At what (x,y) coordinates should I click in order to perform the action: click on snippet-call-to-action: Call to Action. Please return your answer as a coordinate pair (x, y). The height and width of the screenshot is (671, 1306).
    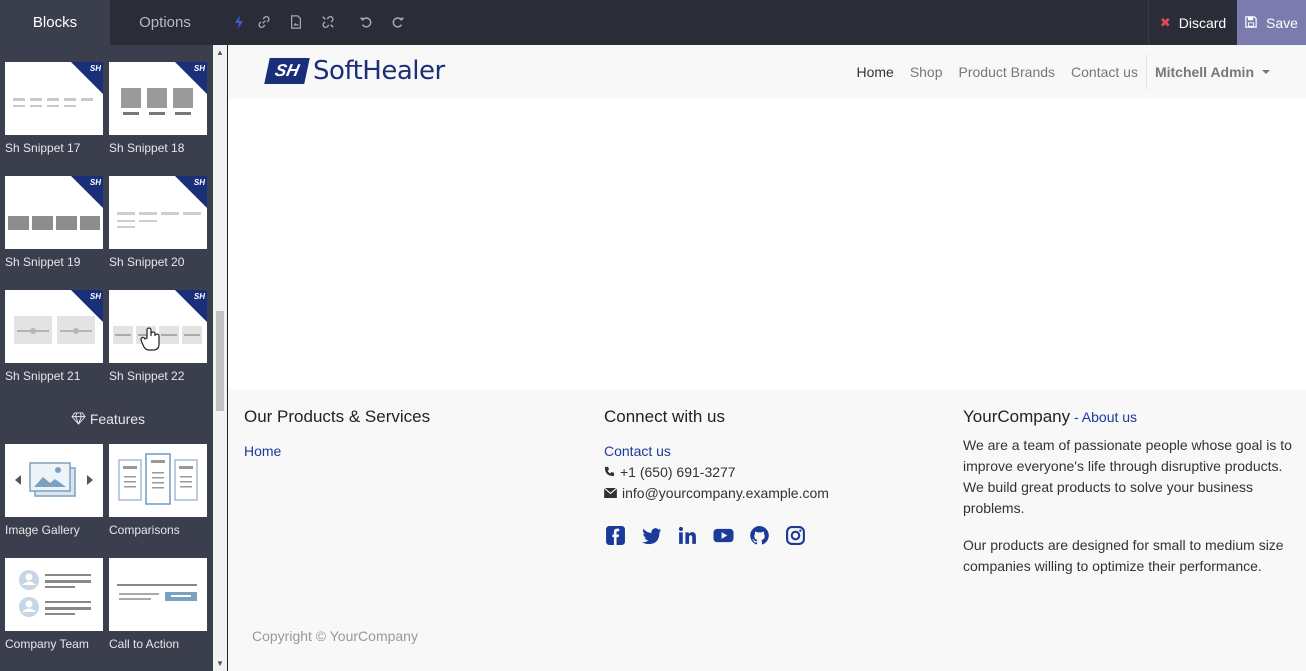
    Looking at the image, I should click on (158, 604).